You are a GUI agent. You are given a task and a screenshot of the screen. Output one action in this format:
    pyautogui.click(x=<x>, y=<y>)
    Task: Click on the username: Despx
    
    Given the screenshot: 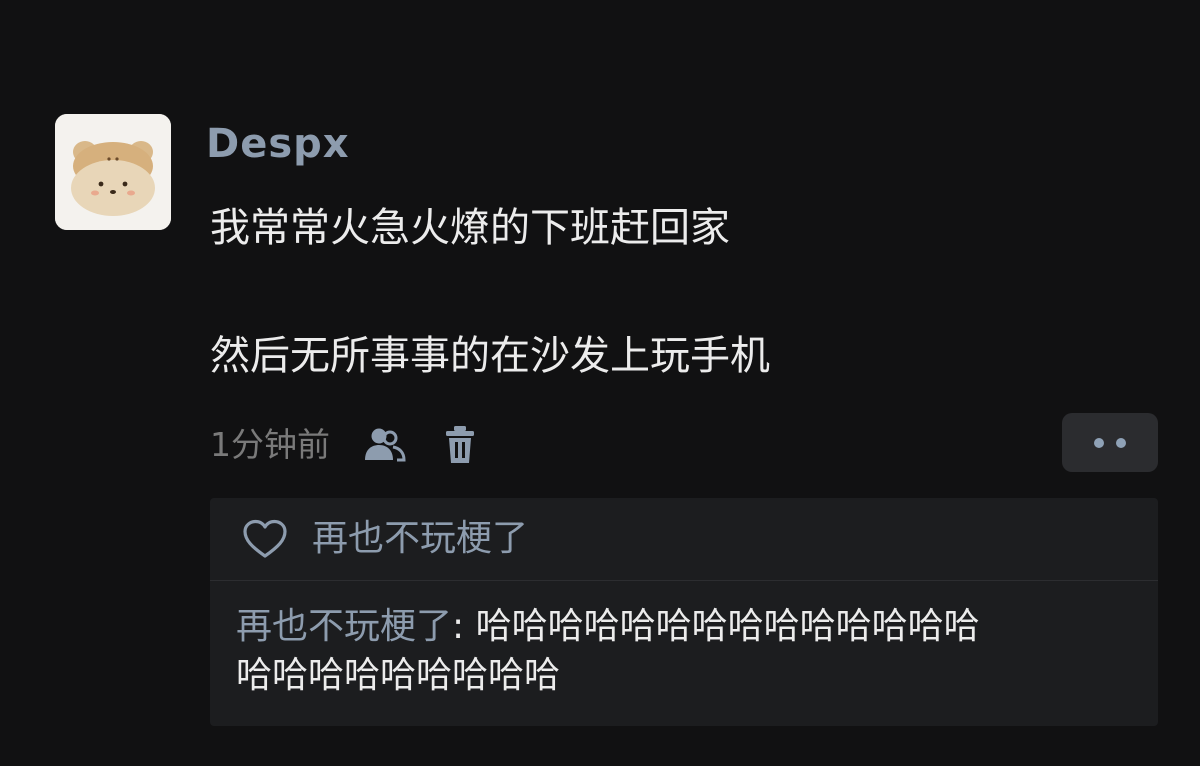 What is the action you would take?
    pyautogui.click(x=278, y=144)
    